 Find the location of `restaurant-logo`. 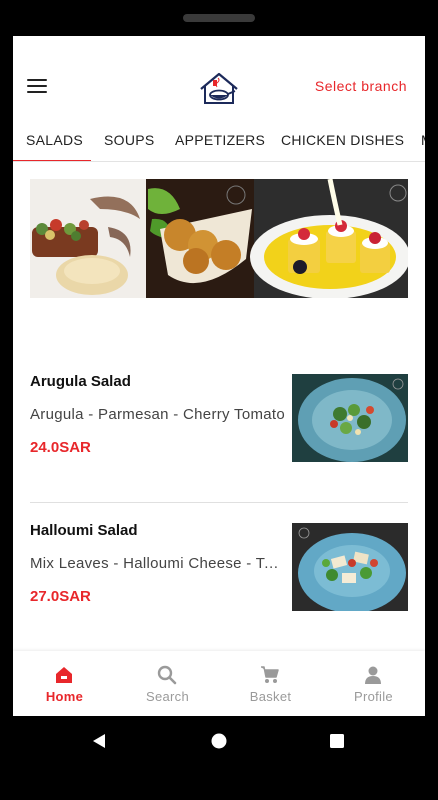

restaurant-logo is located at coordinates (219, 88).